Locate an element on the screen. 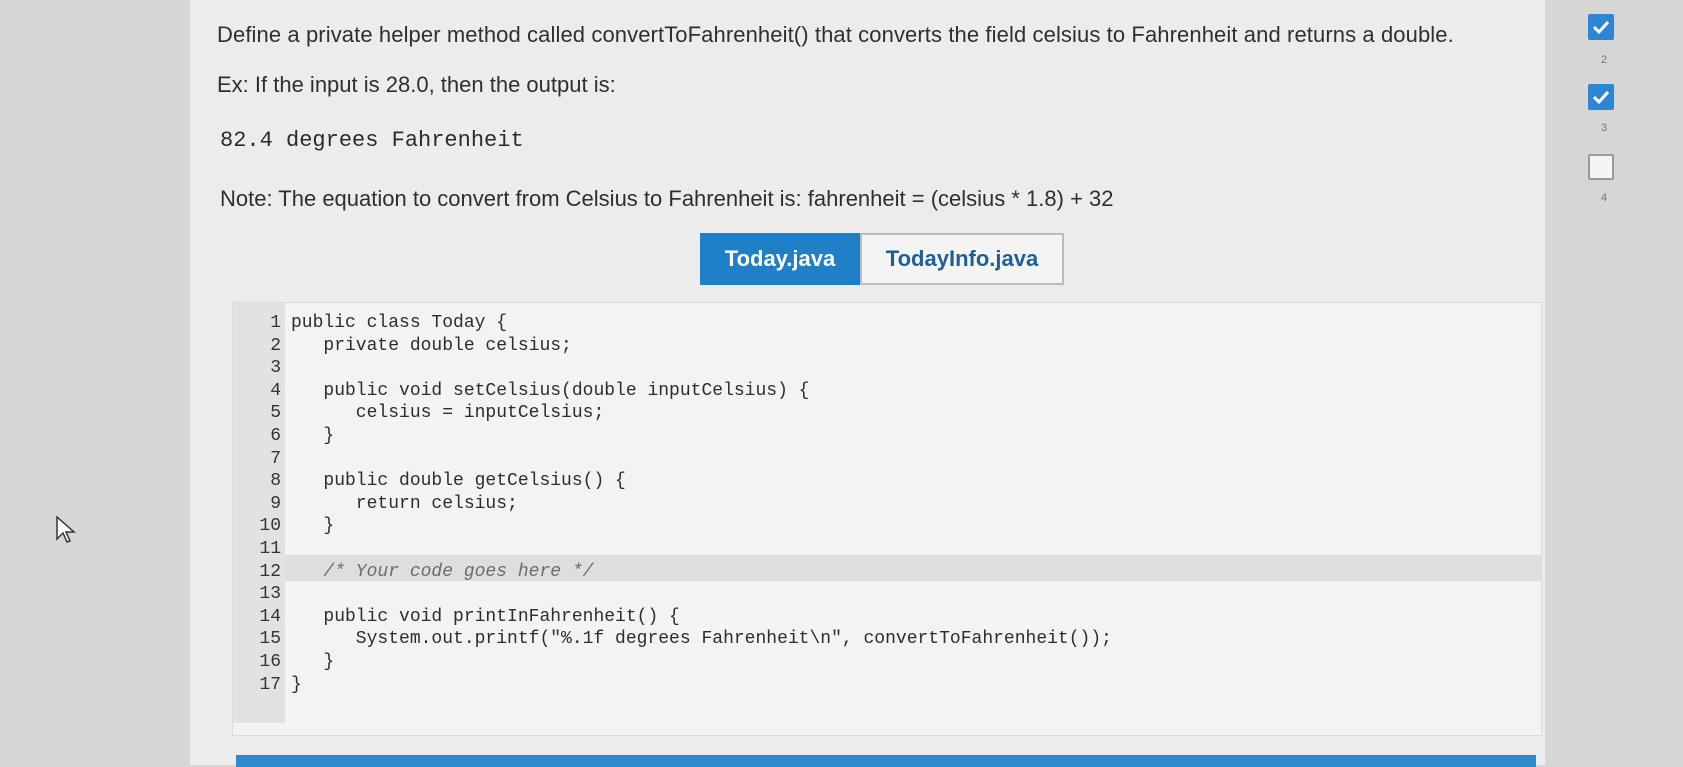 The width and height of the screenshot is (1683, 767). line-number: 12 is located at coordinates (270, 571).